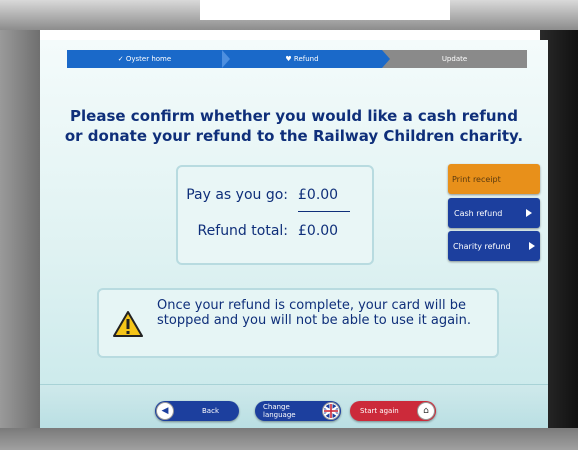 The image size is (578, 450). I want to click on progress-step-label: ♥ Refund, so click(302, 59).